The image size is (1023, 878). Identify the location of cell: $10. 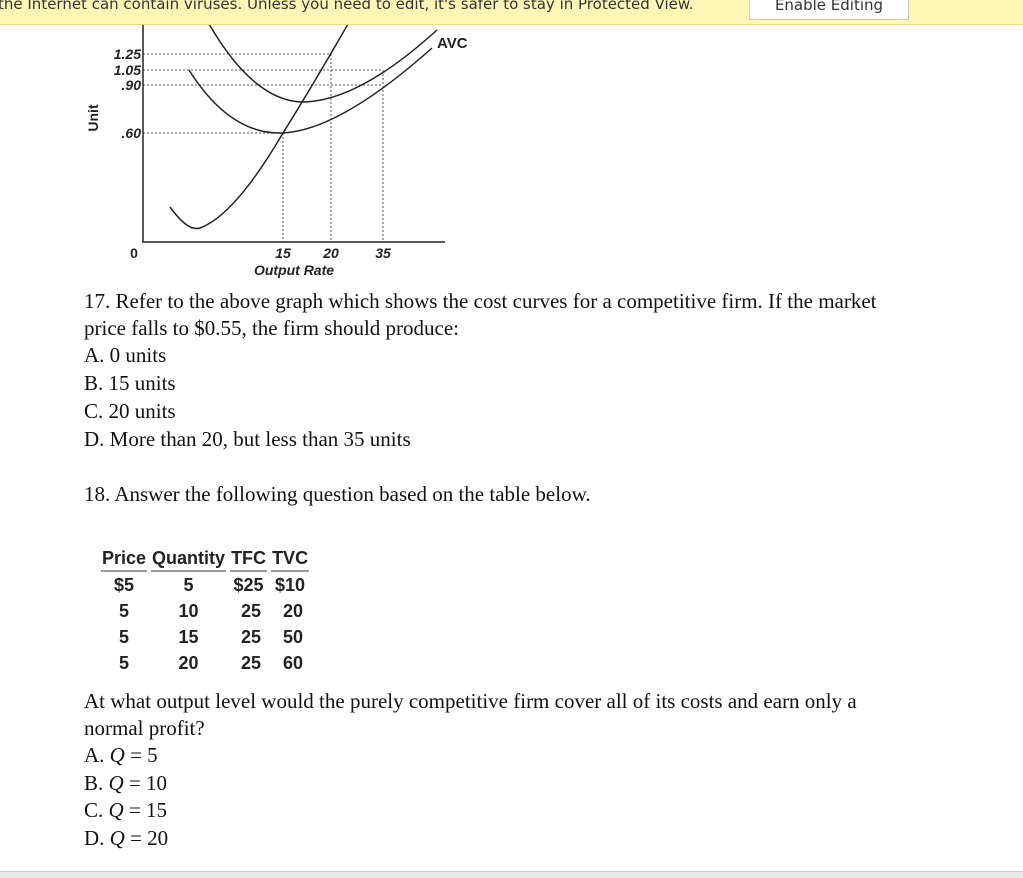
(290, 584).